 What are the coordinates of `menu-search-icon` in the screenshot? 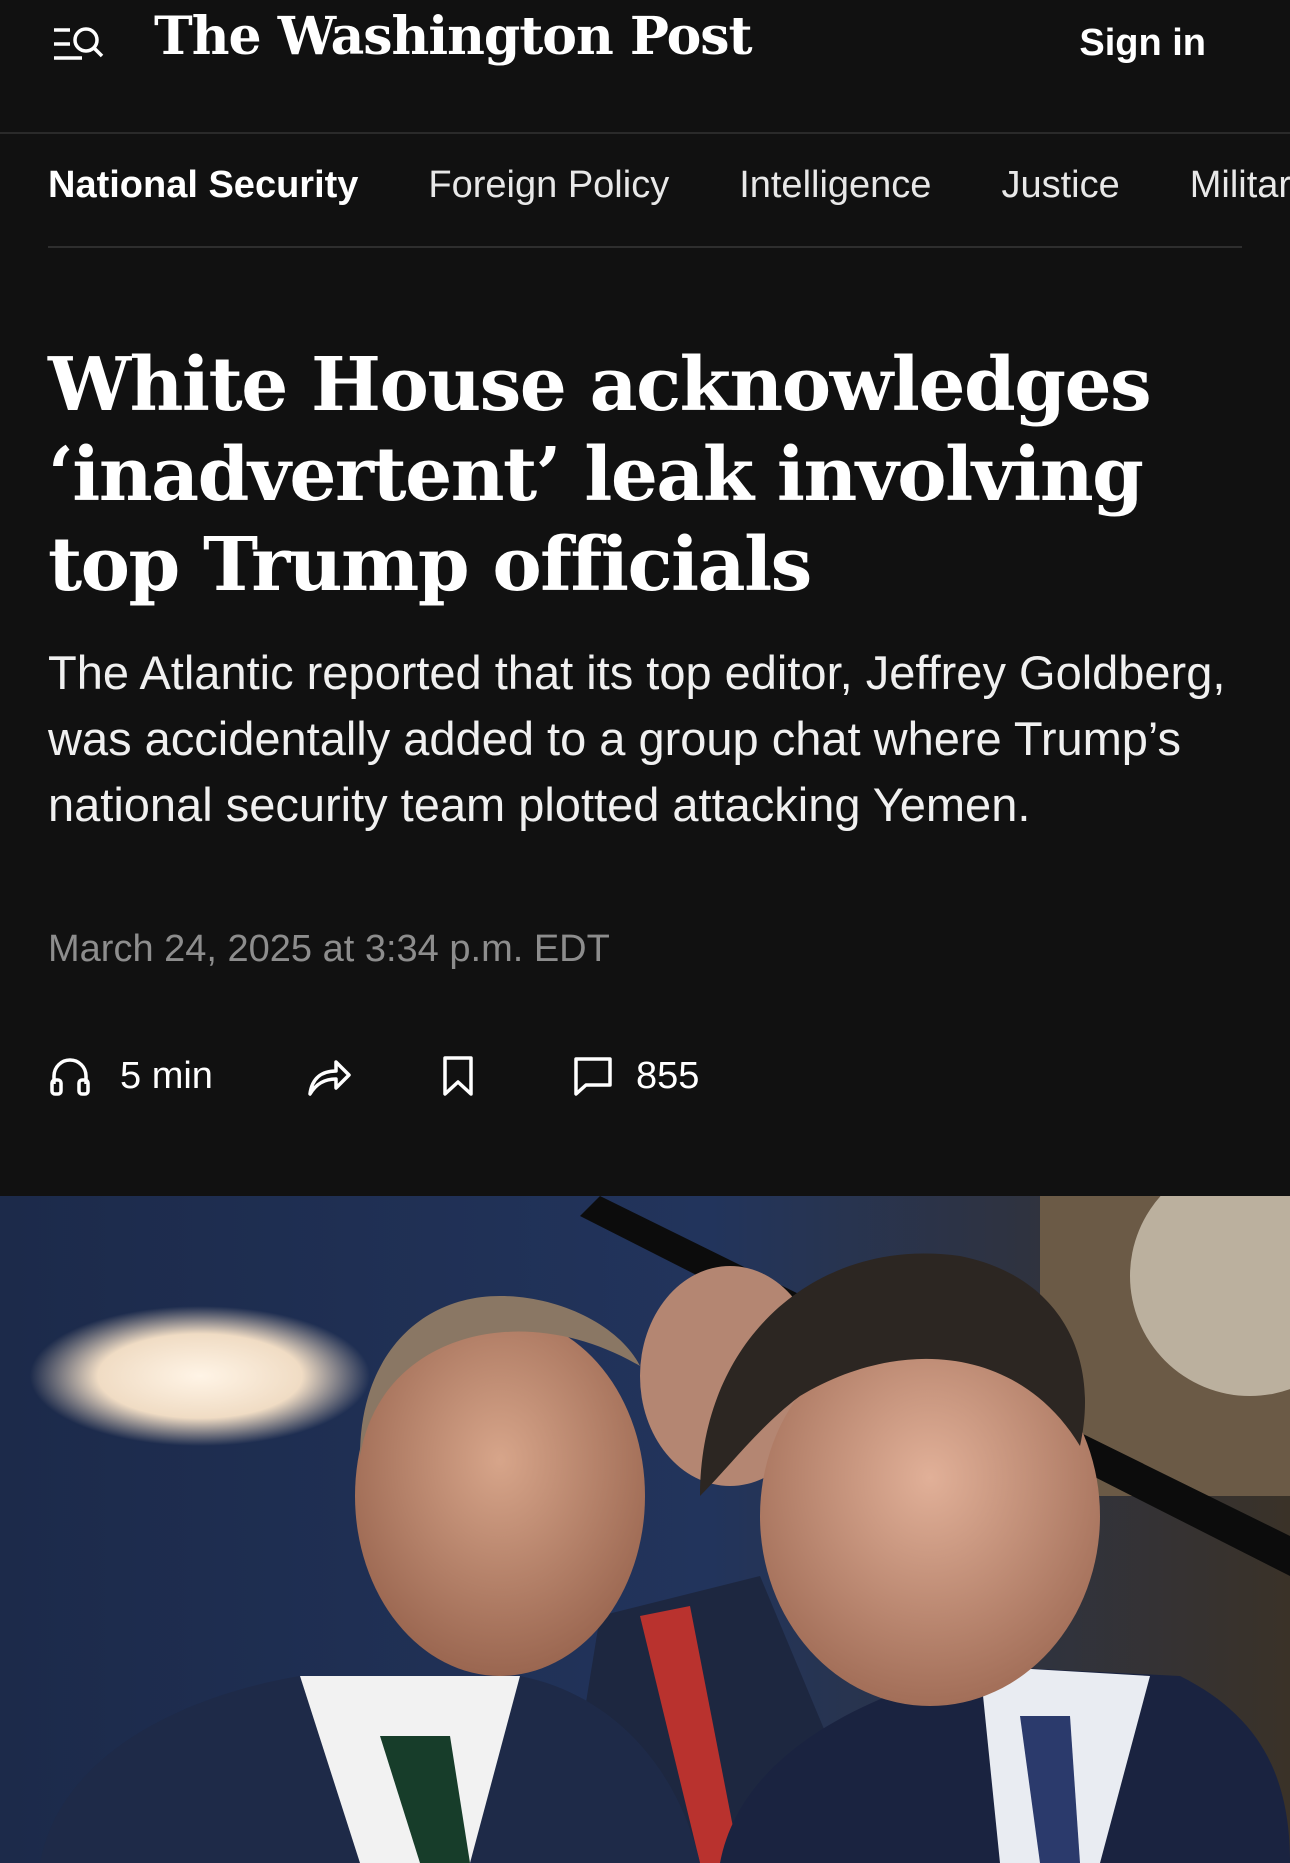 It's located at (79, 43).